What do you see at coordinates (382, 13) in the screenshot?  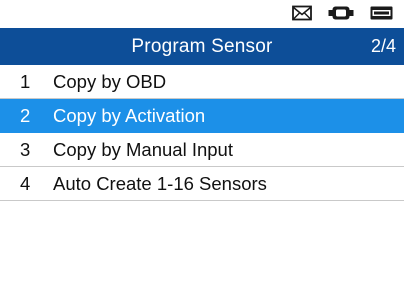 I see `battery-icon` at bounding box center [382, 13].